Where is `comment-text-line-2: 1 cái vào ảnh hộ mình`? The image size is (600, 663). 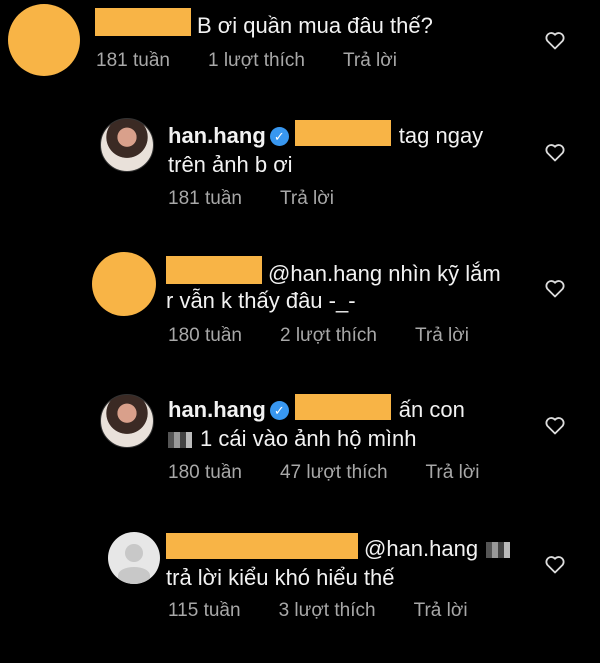
comment-text-line-2: 1 cái vào ảnh hộ mình is located at coordinates (292, 439).